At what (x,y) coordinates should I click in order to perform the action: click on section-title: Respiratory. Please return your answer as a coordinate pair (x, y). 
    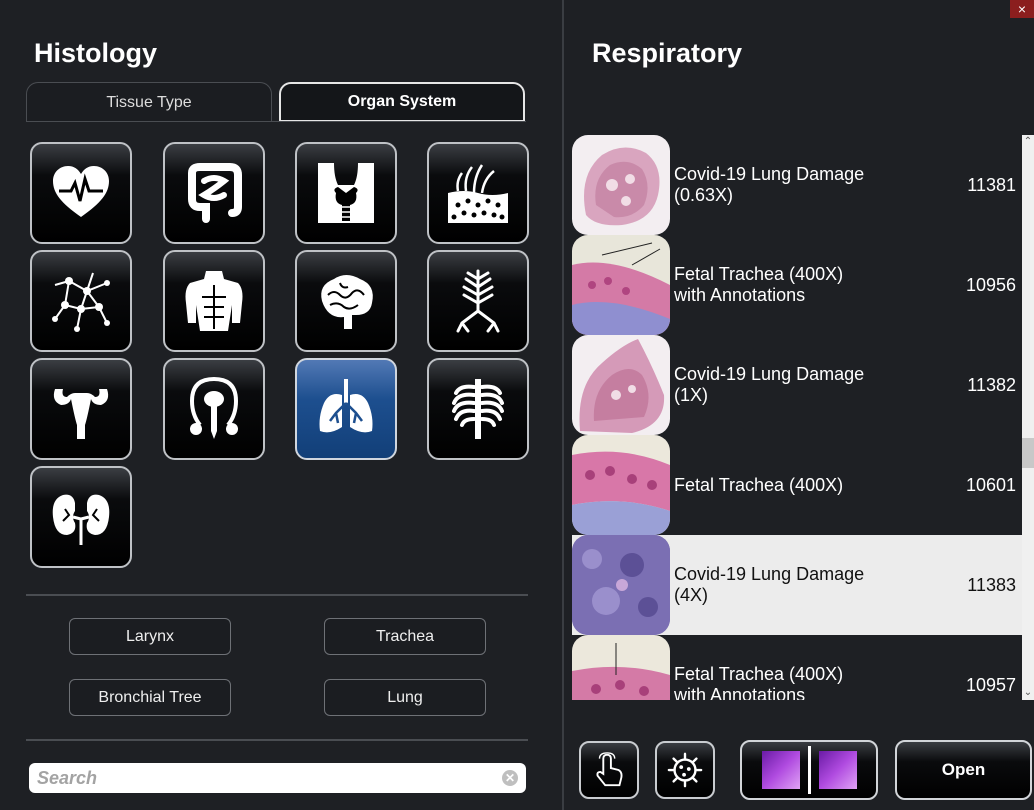
    Looking at the image, I should click on (667, 53).